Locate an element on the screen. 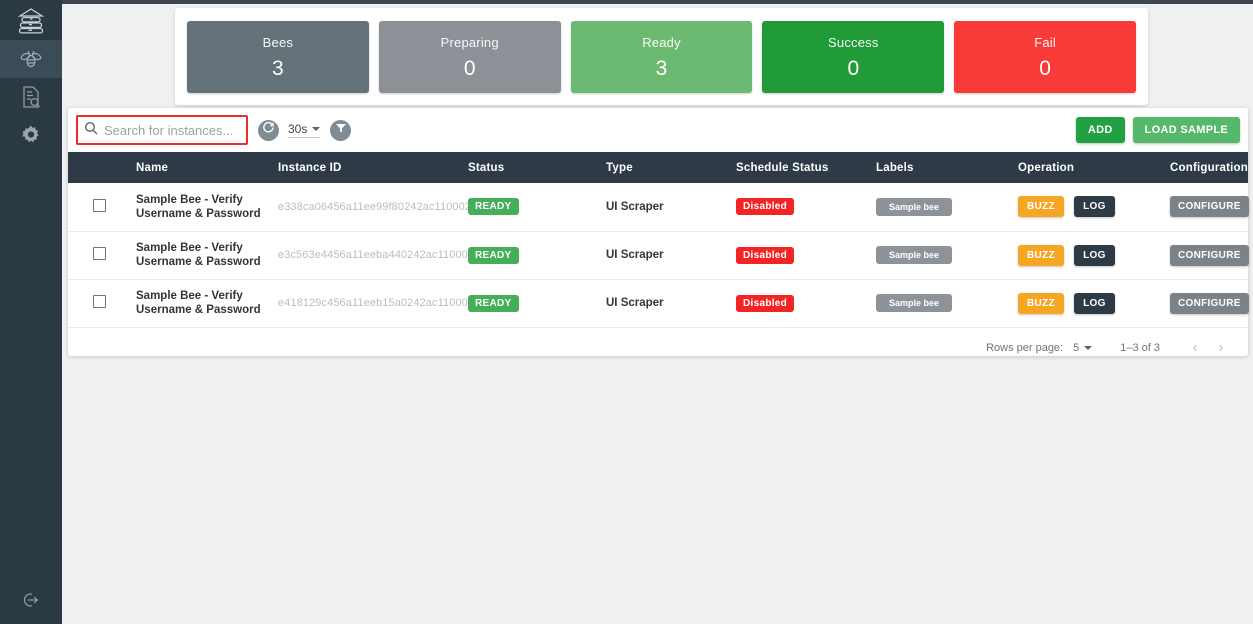  pagination-range: 1–3 of 3 is located at coordinates (1140, 347).